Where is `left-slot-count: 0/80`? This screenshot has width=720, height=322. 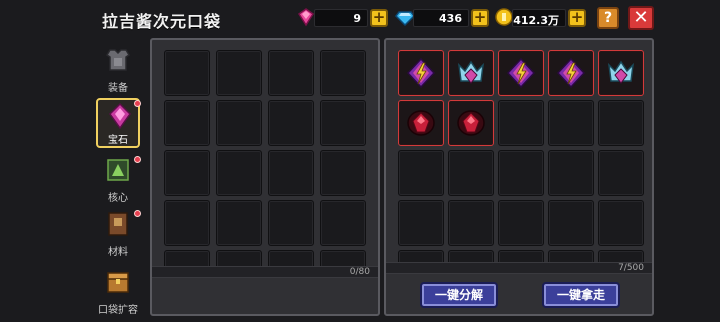 left-slot-count: 0/80 is located at coordinates (359, 272).